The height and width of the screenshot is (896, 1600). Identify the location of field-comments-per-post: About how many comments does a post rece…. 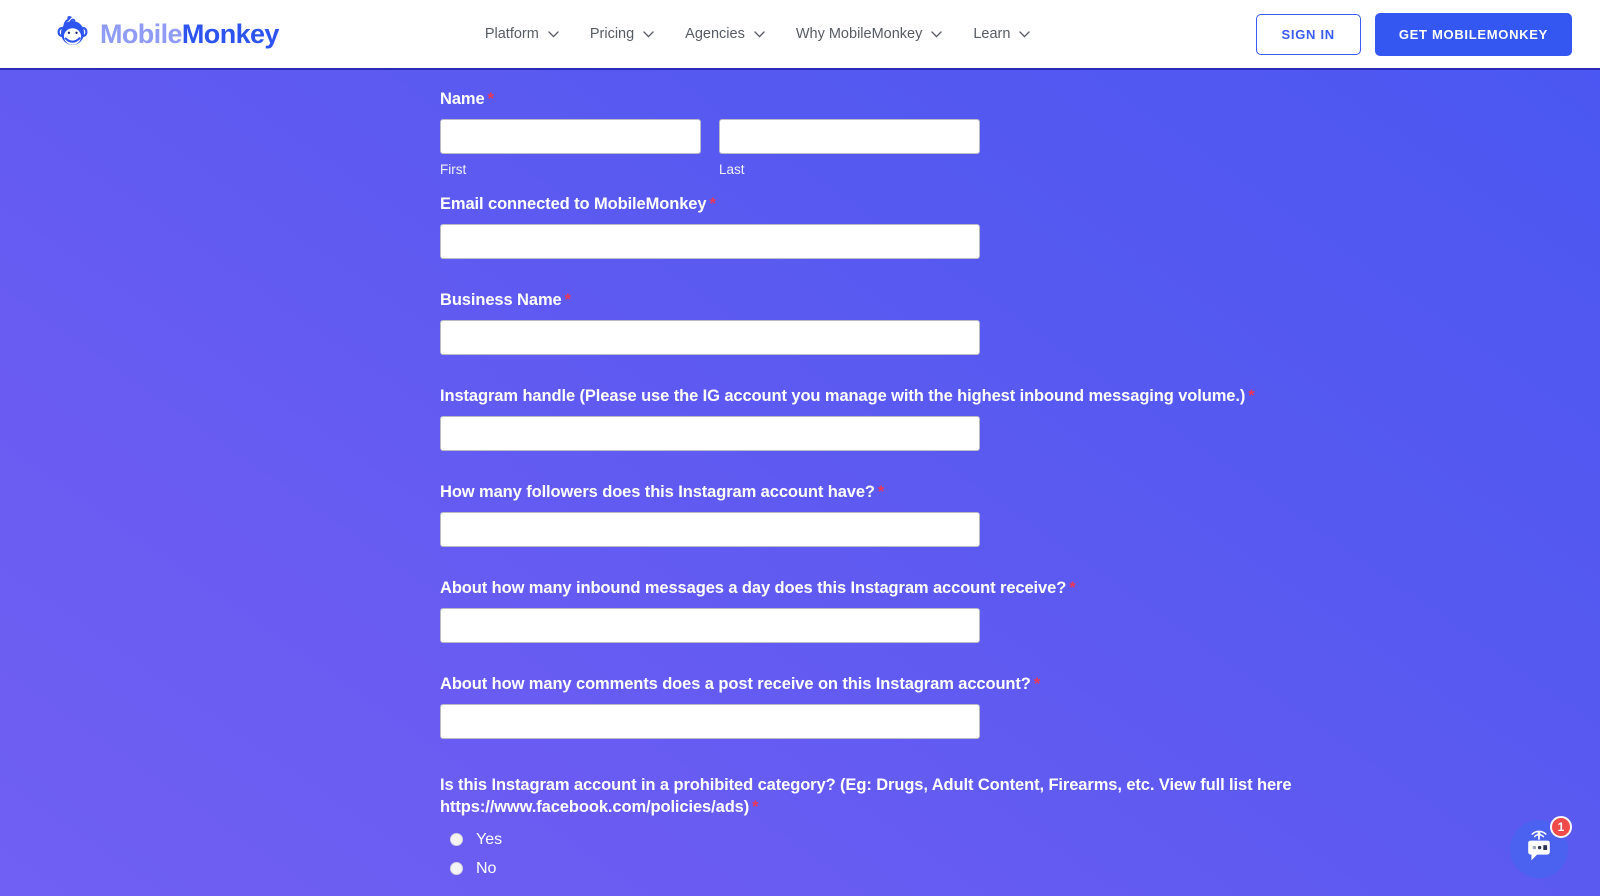
(740, 707).